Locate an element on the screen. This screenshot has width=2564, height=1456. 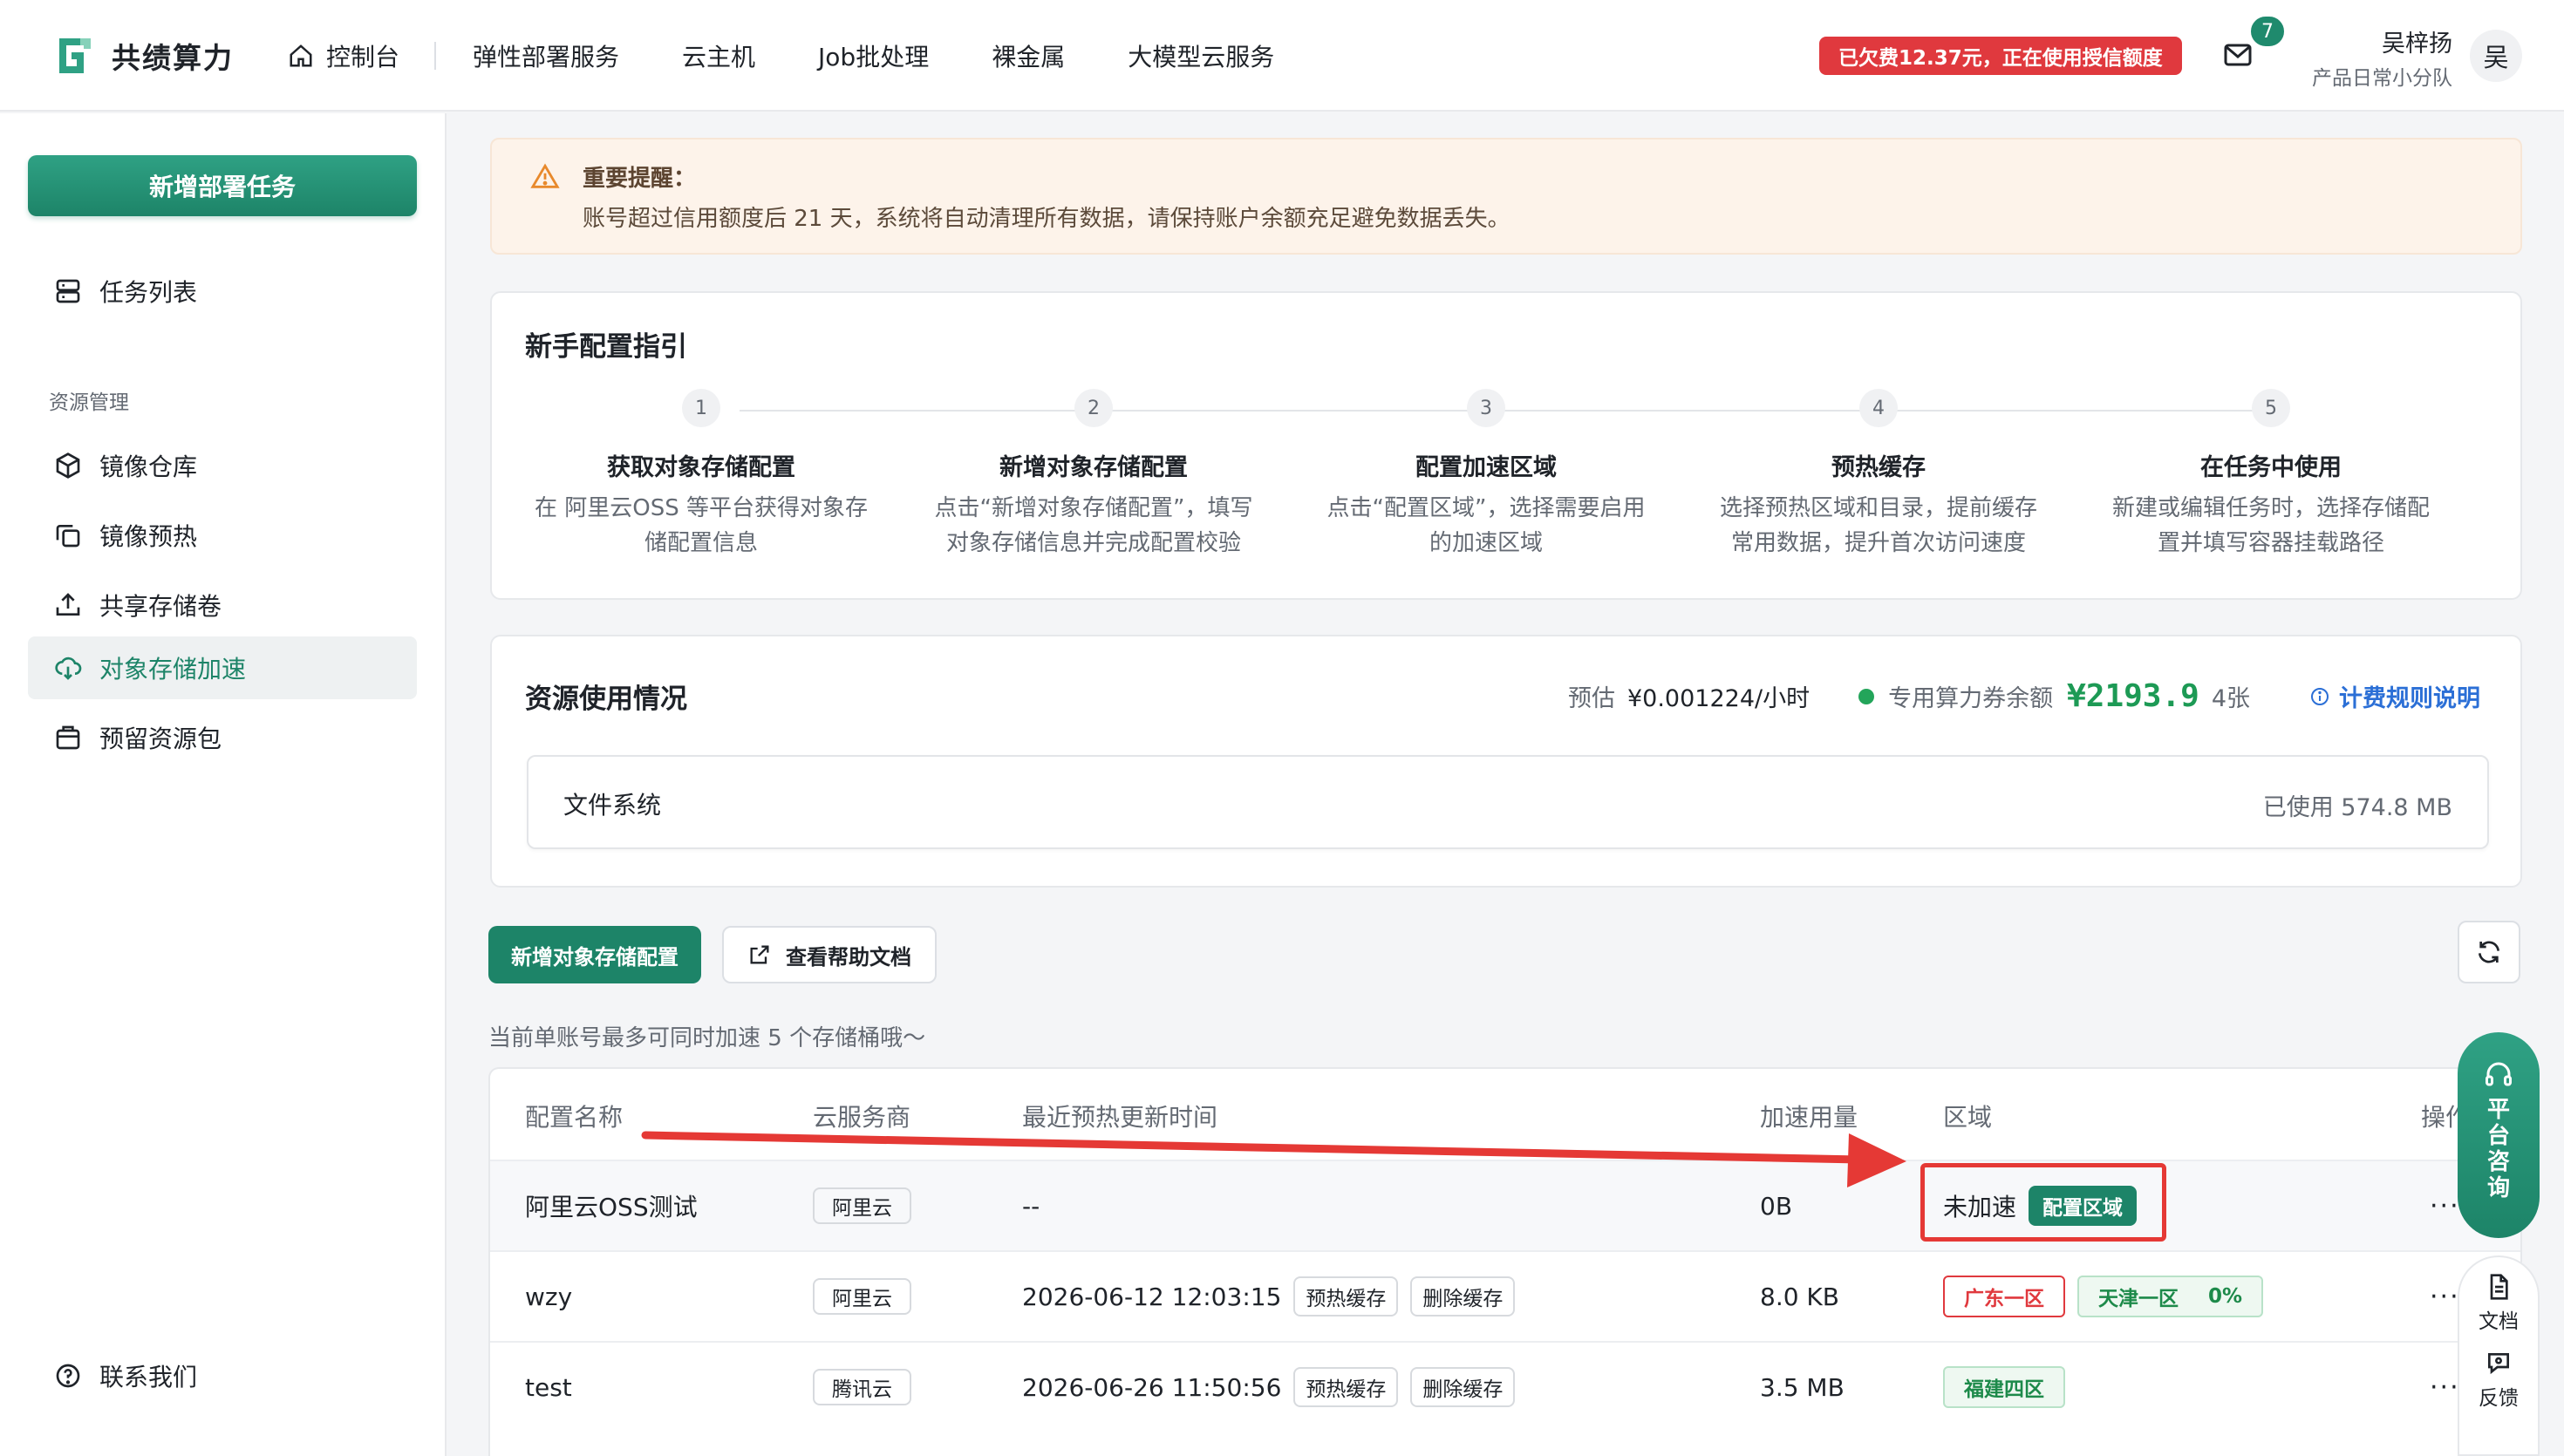
guide-step: 2 新增对象存储配置 点击“新增对象存储配置”，填写 对象存储信息并完成配置校验 is located at coordinates (1093, 475).